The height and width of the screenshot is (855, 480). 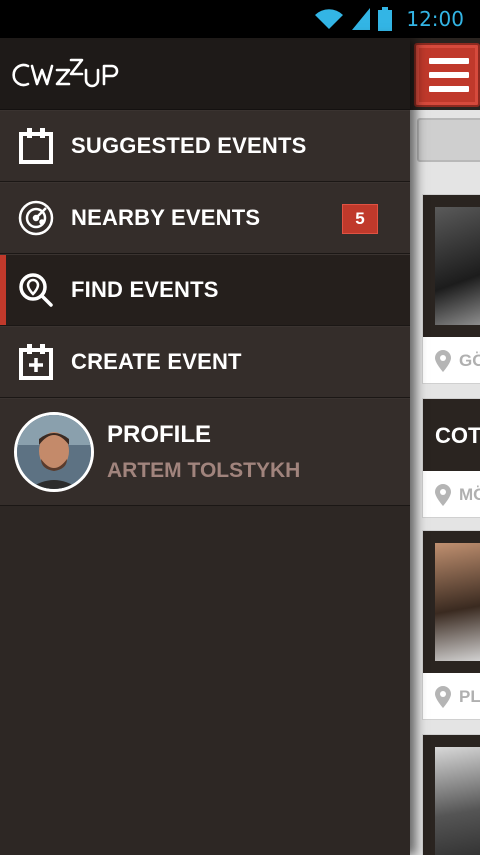 I want to click on menu-item-label: CREATE EVENT, so click(x=156, y=361).